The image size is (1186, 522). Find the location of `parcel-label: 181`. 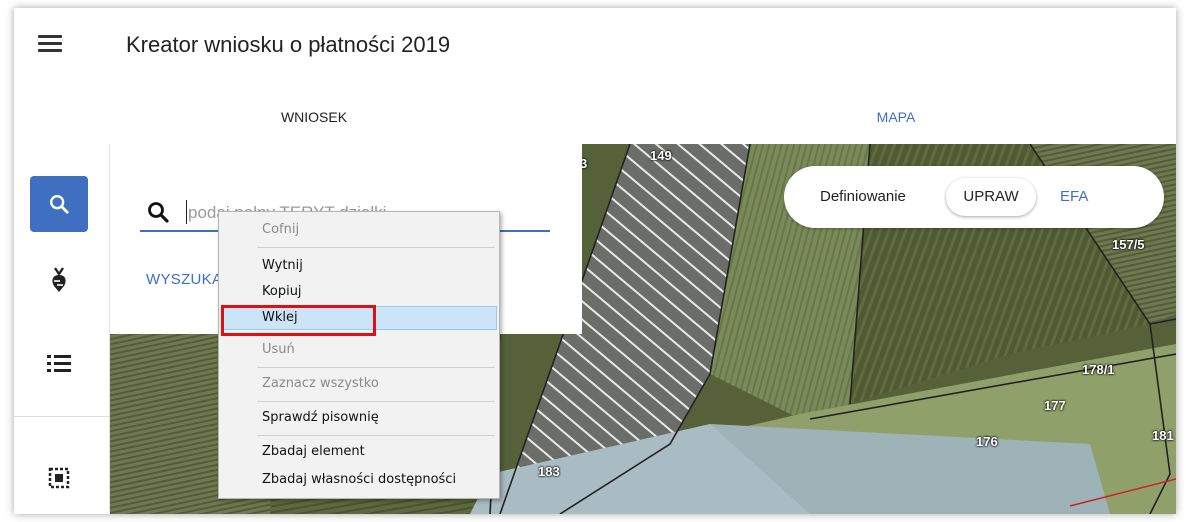

parcel-label: 181 is located at coordinates (1163, 435).